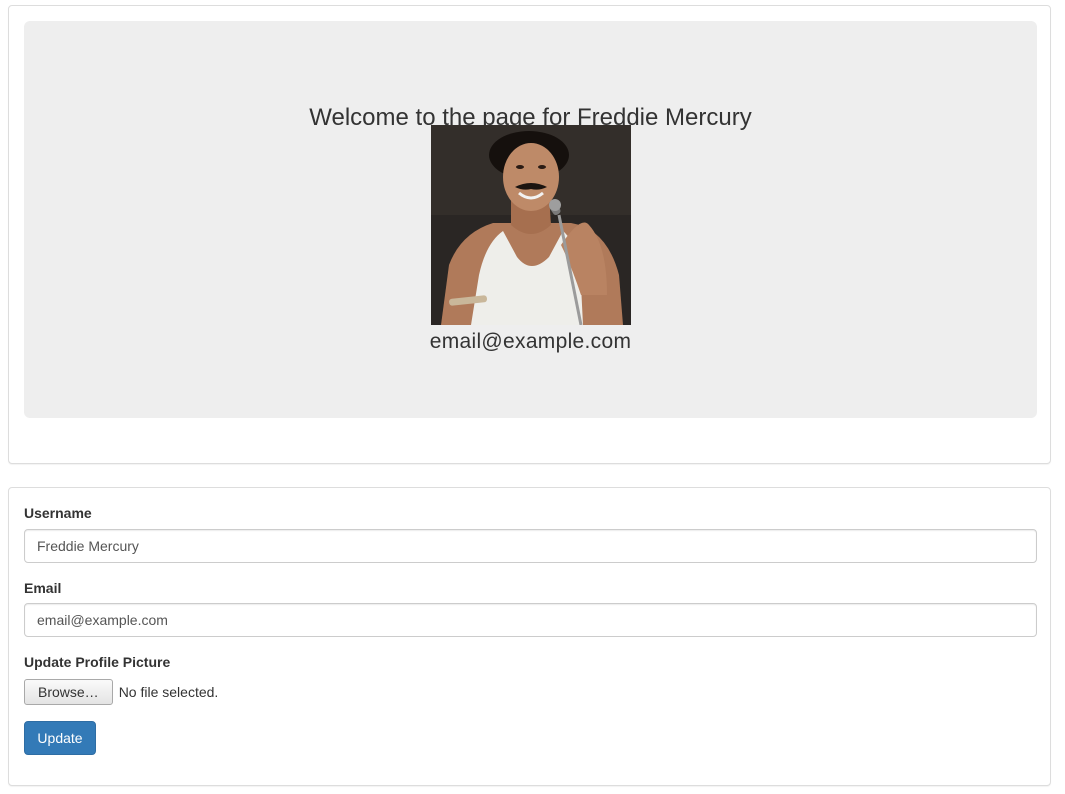 This screenshot has height=794, width=1065. I want to click on username-input, so click(530, 546).